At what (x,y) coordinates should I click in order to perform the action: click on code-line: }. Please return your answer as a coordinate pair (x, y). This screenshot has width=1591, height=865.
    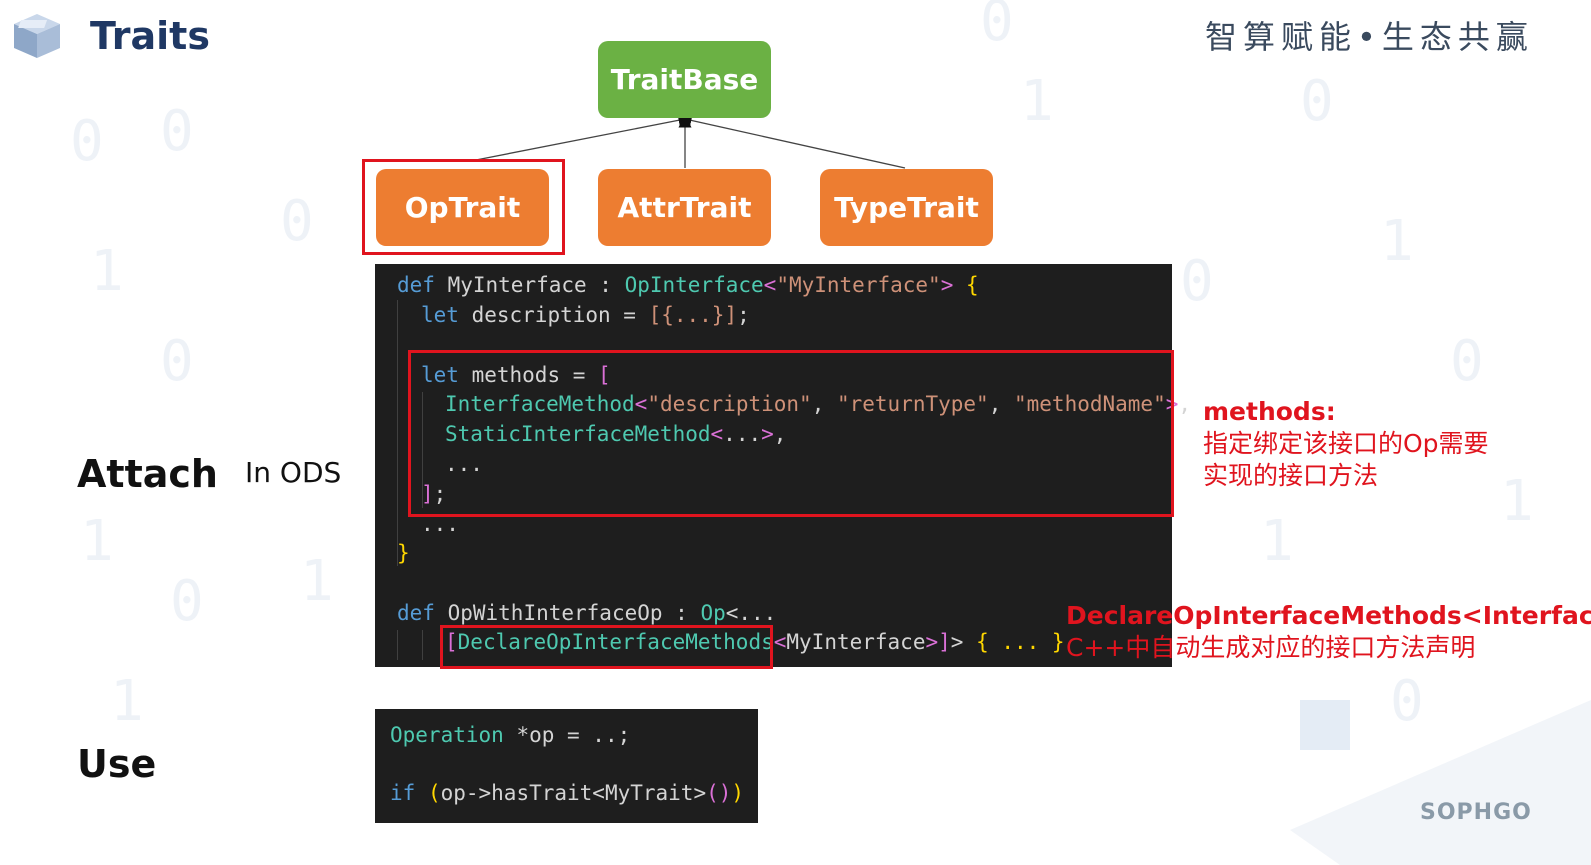
    Looking at the image, I should click on (403, 553).